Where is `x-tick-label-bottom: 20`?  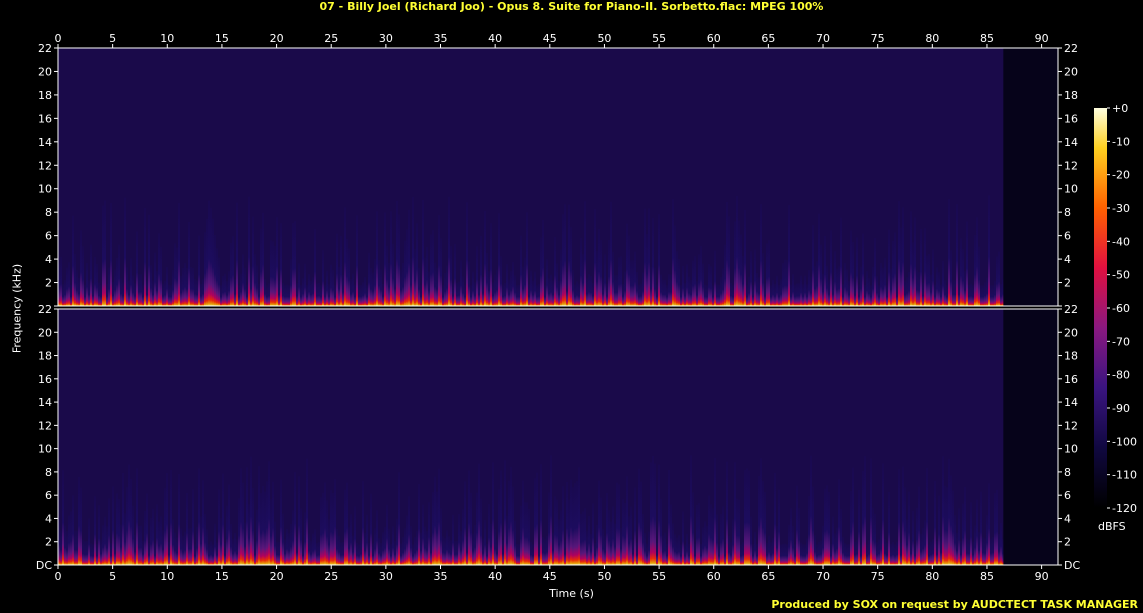 x-tick-label-bottom: 20 is located at coordinates (277, 576).